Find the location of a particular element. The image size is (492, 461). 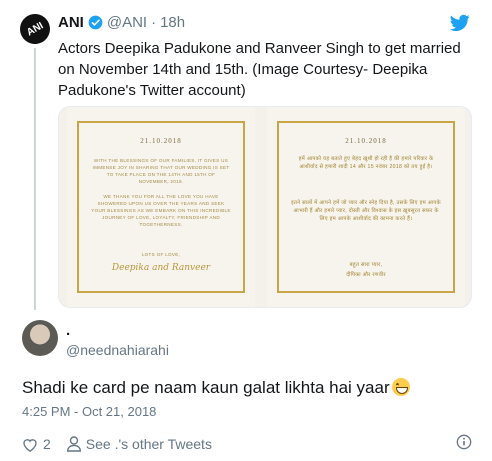

like-button: 2 is located at coordinates (36, 444).